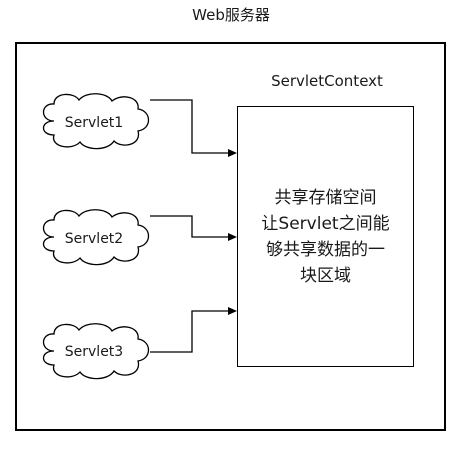  I want to click on connector-servlet2, so click(190, 226).